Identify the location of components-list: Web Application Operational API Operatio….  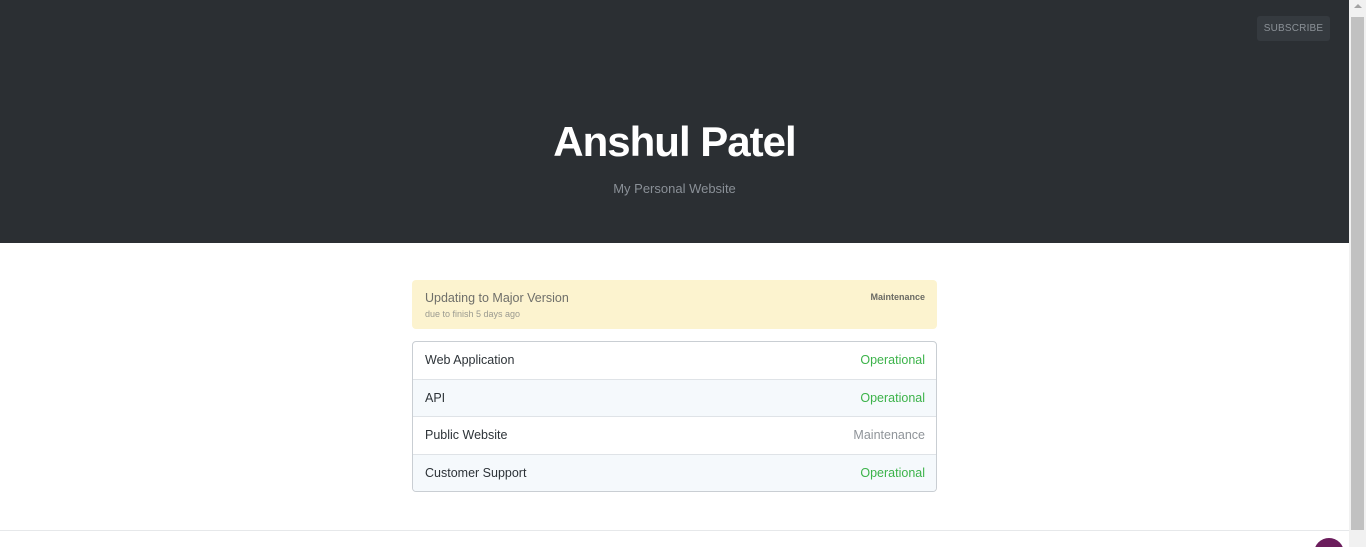
(674, 416).